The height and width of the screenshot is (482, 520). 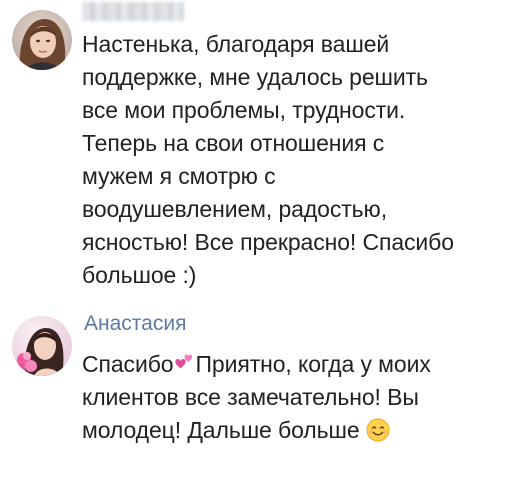 What do you see at coordinates (234, 209) in the screenshot?
I see `message-line: воодушевлением, радостью,` at bounding box center [234, 209].